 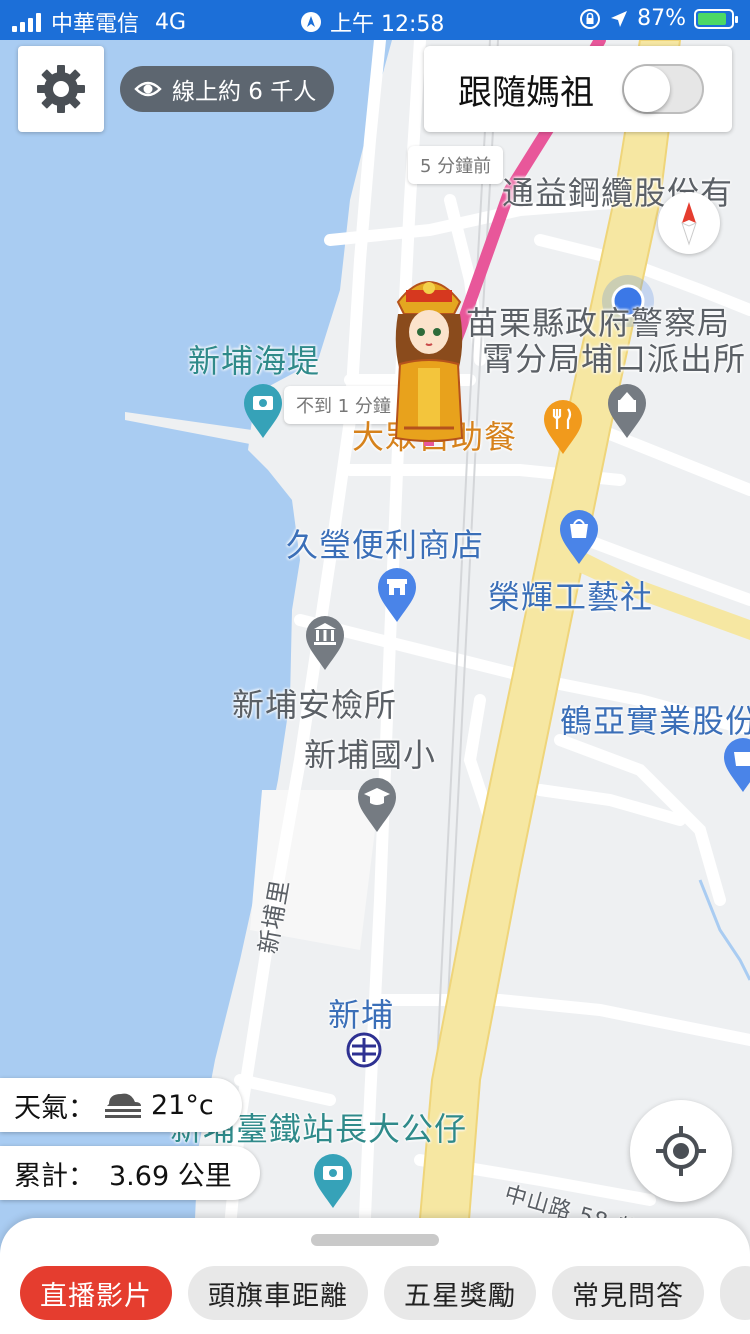 What do you see at coordinates (370, 753) in the screenshot?
I see `place-label: 新埔國小` at bounding box center [370, 753].